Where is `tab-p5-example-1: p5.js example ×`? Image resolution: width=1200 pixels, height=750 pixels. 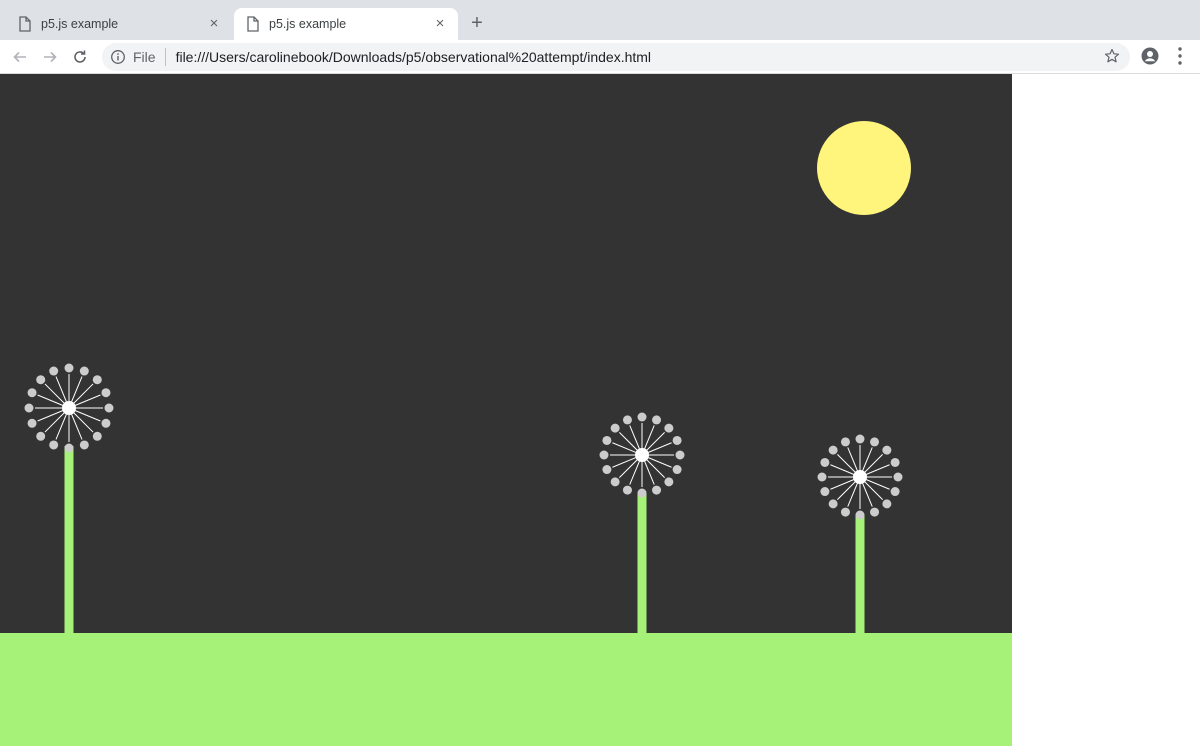
tab-p5-example-1: p5.js example × is located at coordinates (123, 24).